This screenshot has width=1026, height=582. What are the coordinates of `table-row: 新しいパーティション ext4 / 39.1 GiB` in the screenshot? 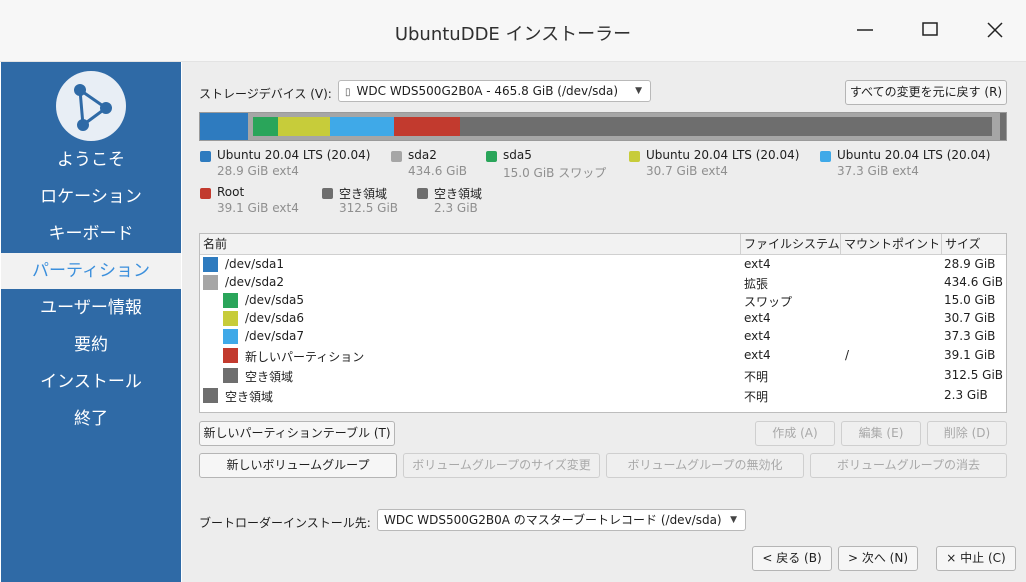 It's located at (603, 356).